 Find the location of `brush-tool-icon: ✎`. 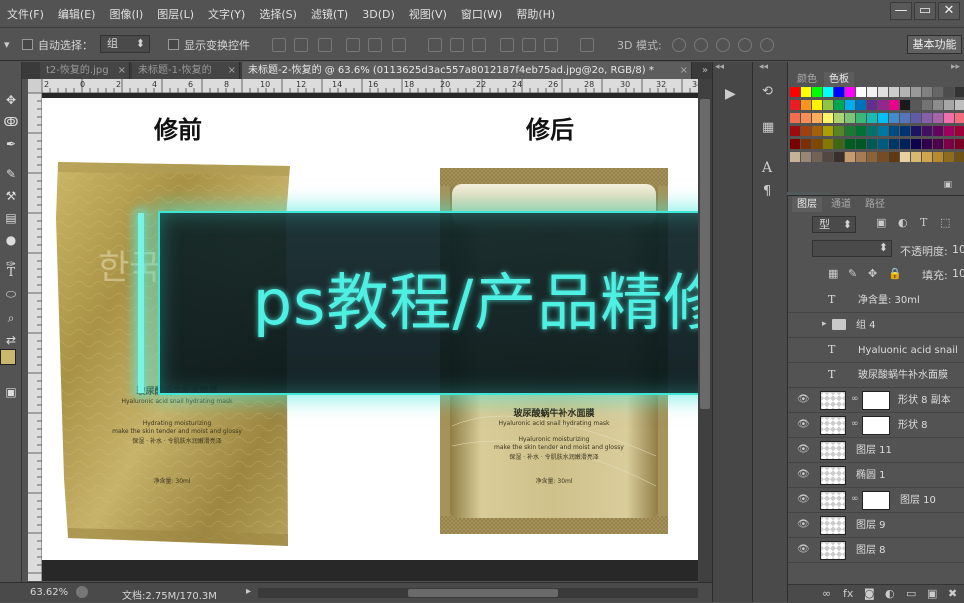

brush-tool-icon: ✎ is located at coordinates (11, 174).